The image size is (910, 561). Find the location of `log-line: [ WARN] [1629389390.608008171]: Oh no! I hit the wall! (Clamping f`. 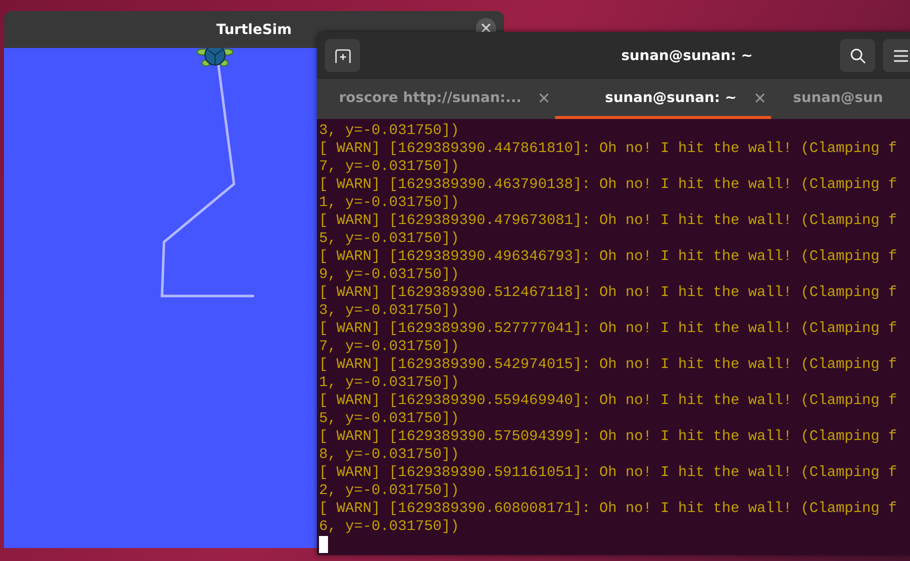

log-line: [ WARN] [1629389390.608008171]: Oh no! I hit the wall! (Clamping f is located at coordinates (608, 509).